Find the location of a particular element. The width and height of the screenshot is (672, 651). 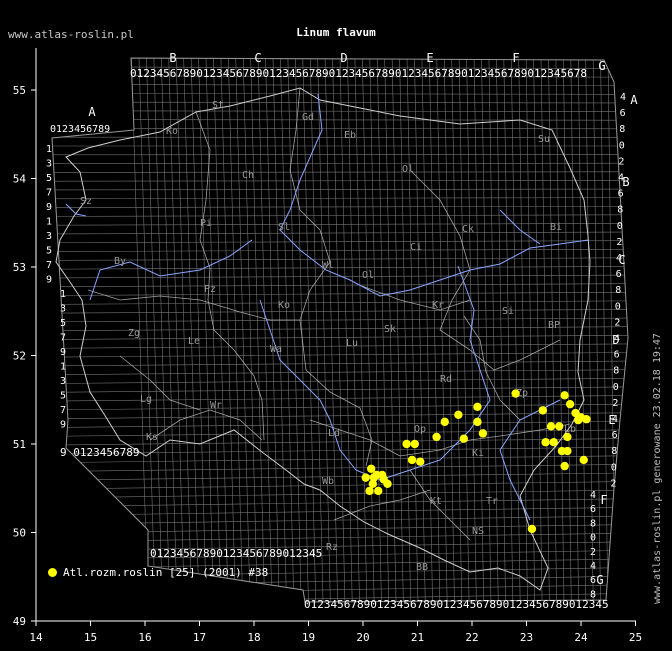

y-tick-label: 54 is located at coordinates (20, 179).